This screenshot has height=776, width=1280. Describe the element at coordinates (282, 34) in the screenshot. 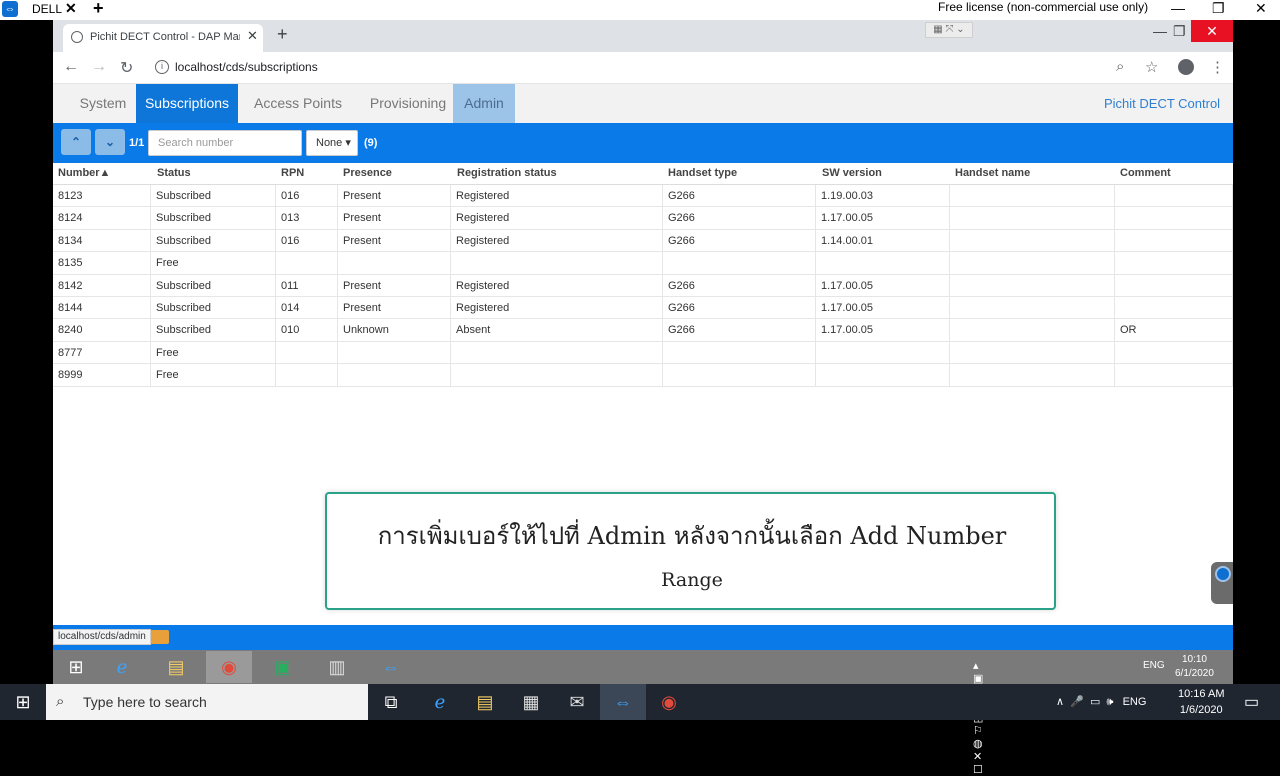

I see `new-tab-icon: +` at that location.